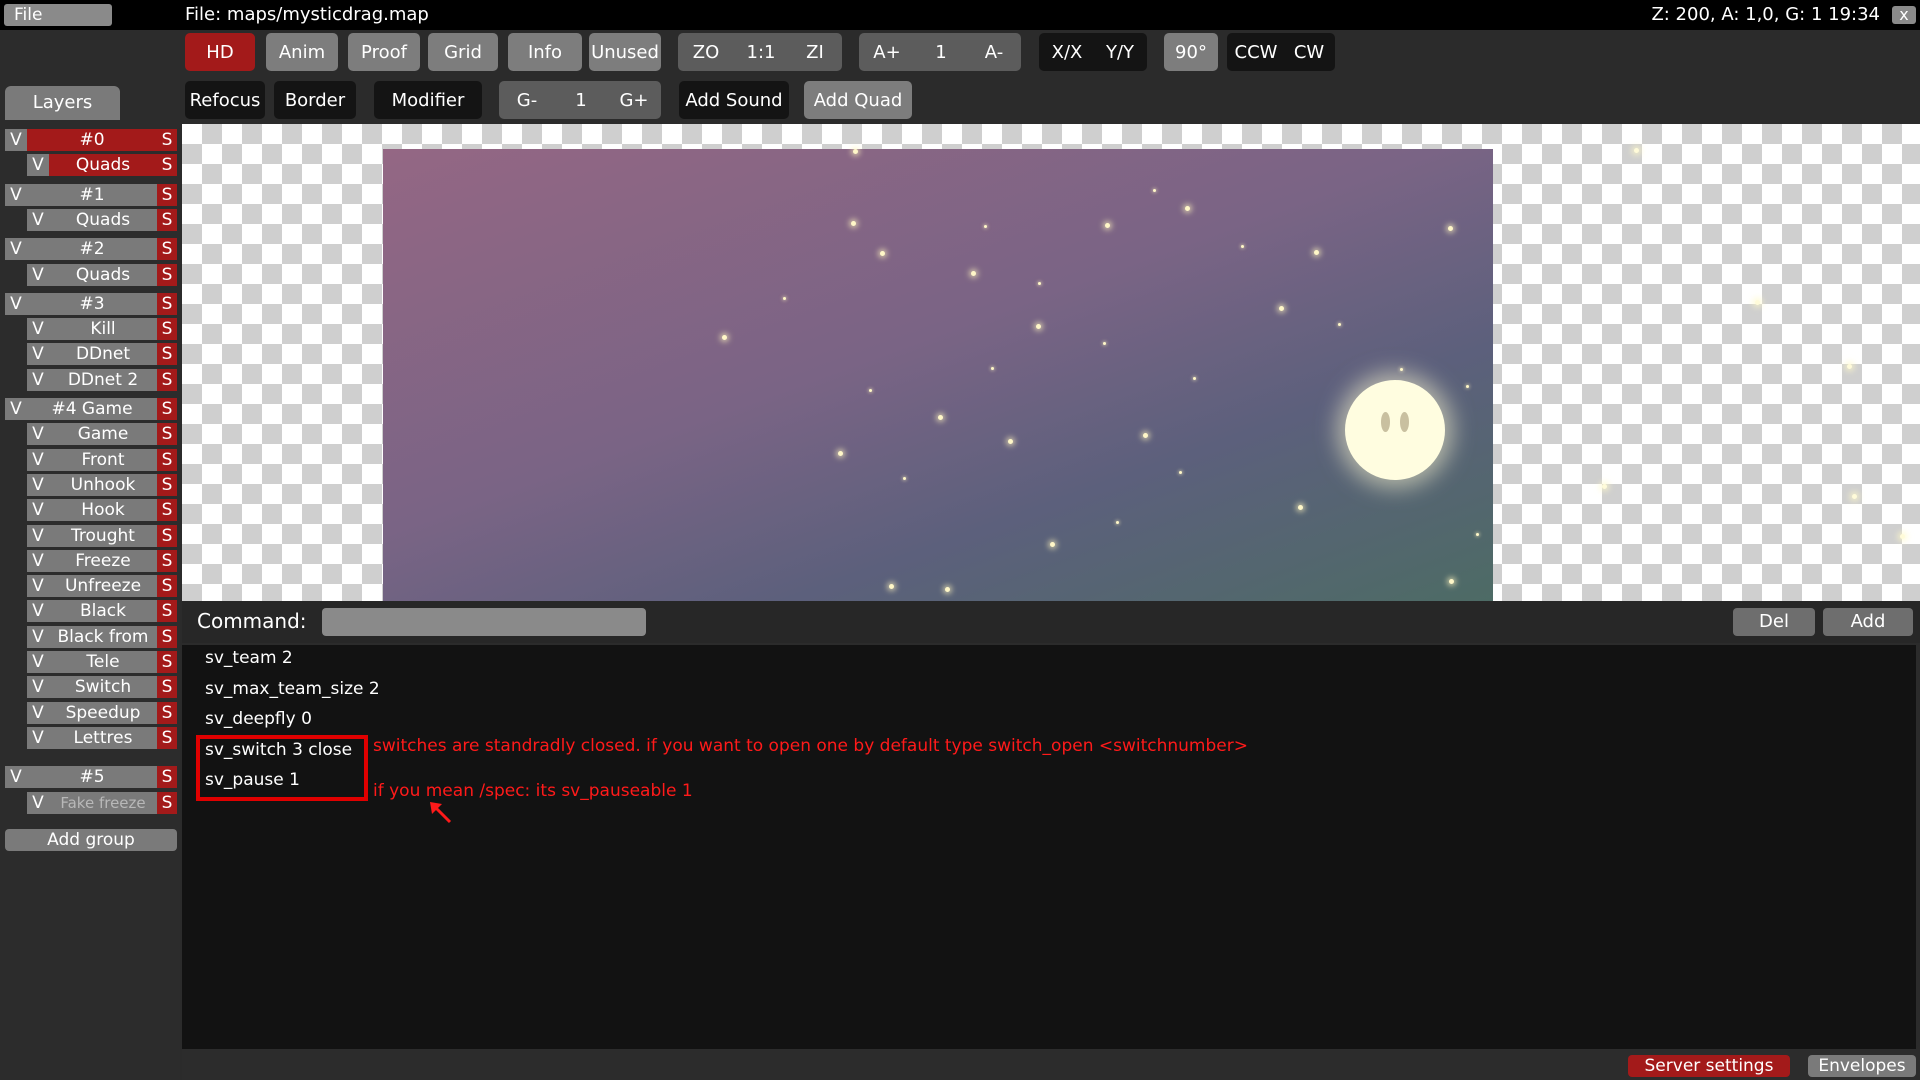  What do you see at coordinates (1774, 622) in the screenshot?
I see `delete-command-button: Del` at bounding box center [1774, 622].